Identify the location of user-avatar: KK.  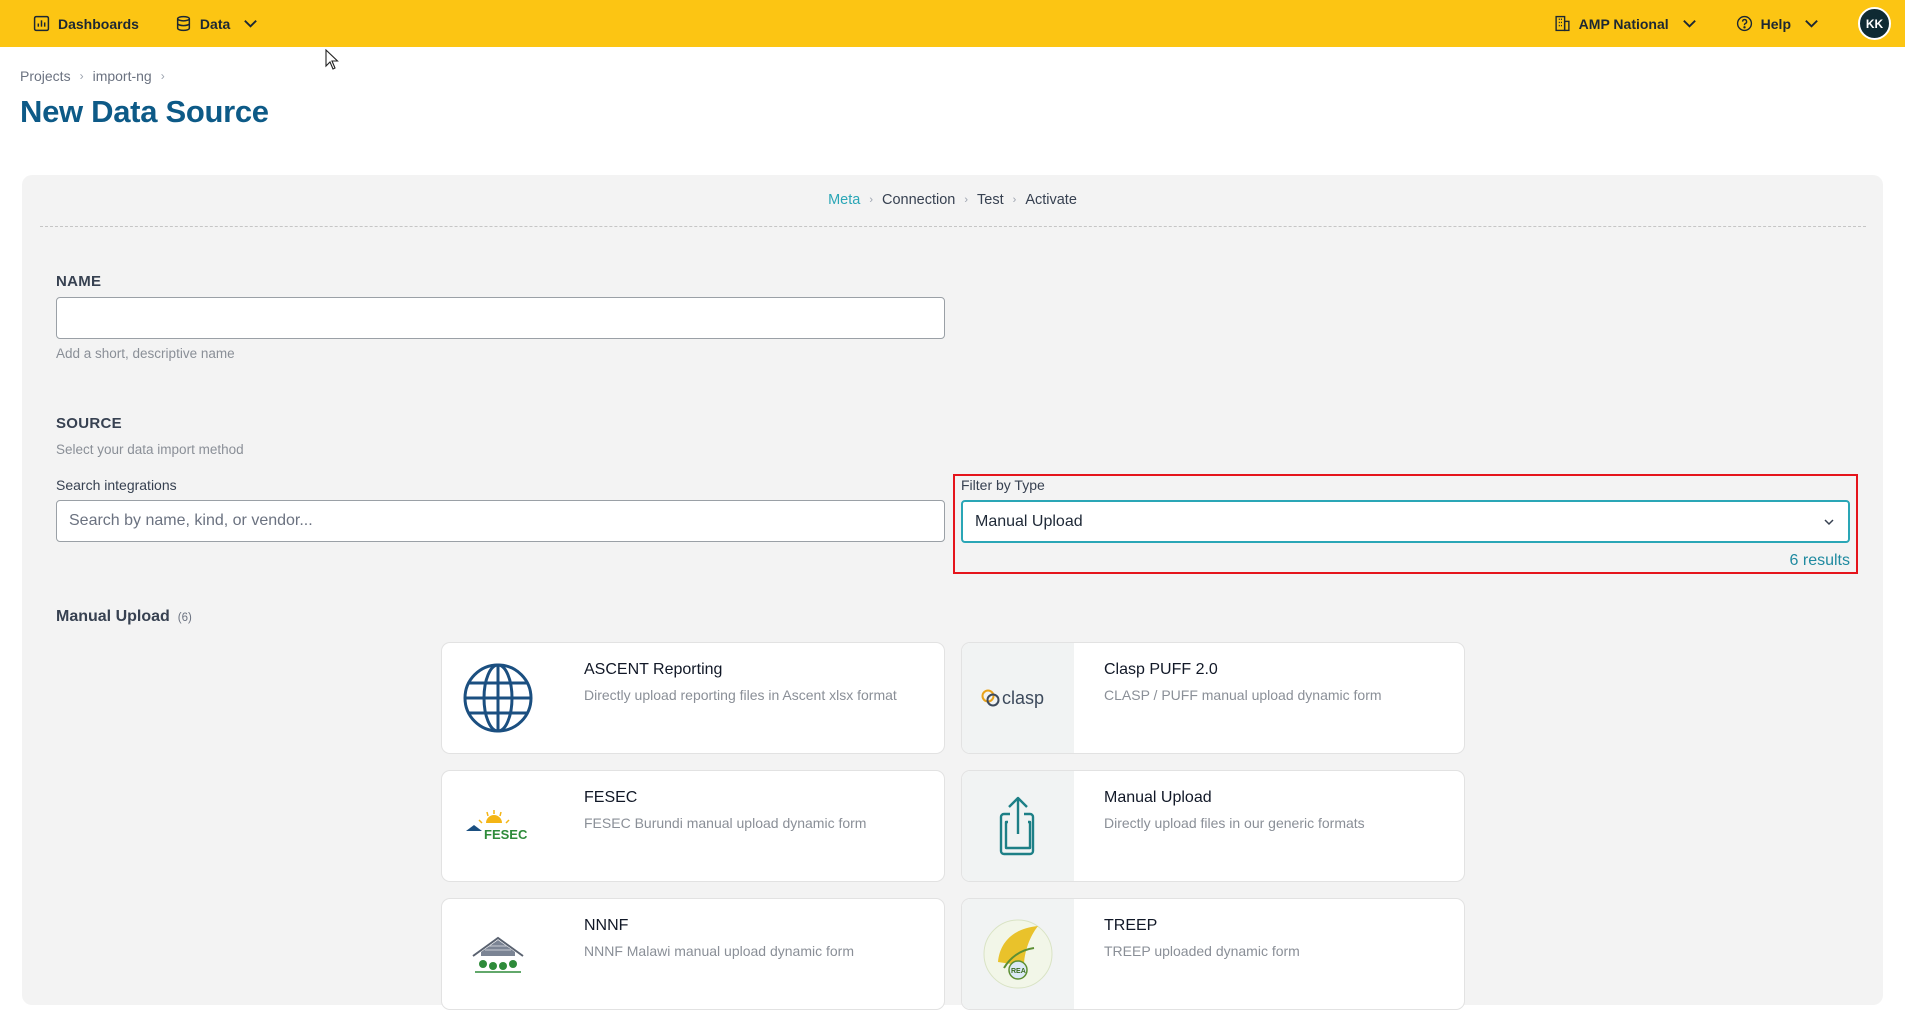
(1874, 23).